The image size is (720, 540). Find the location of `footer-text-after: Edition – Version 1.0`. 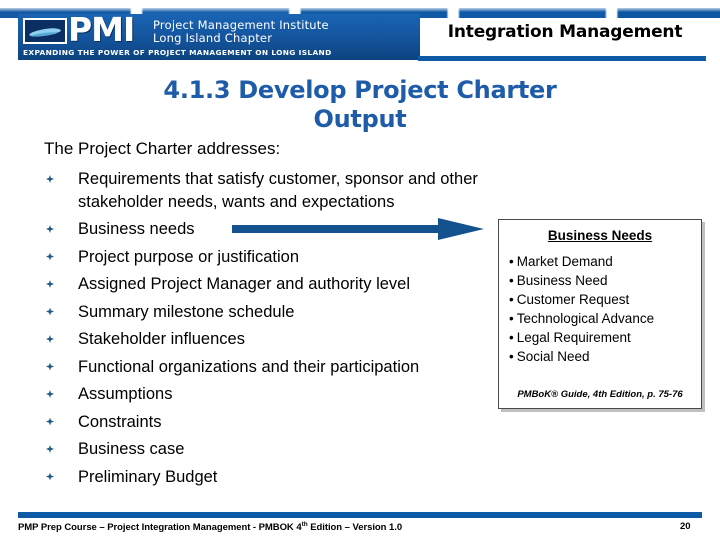

footer-text-after: Edition – Version 1.0 is located at coordinates (355, 528).